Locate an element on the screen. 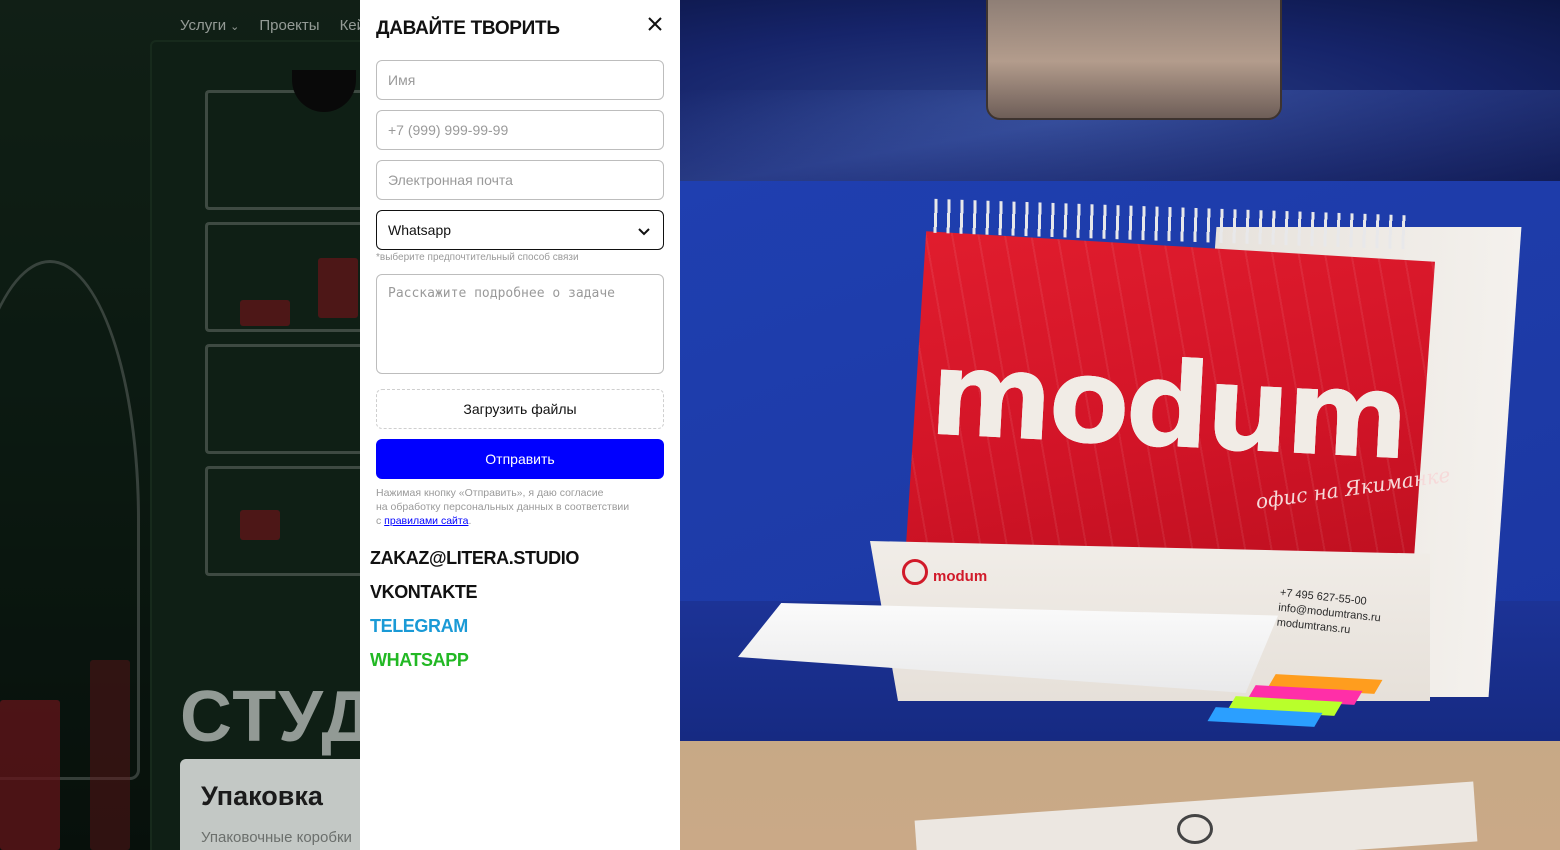 The image size is (1560, 850). contact-method-select: Whatsapp is located at coordinates (520, 230).